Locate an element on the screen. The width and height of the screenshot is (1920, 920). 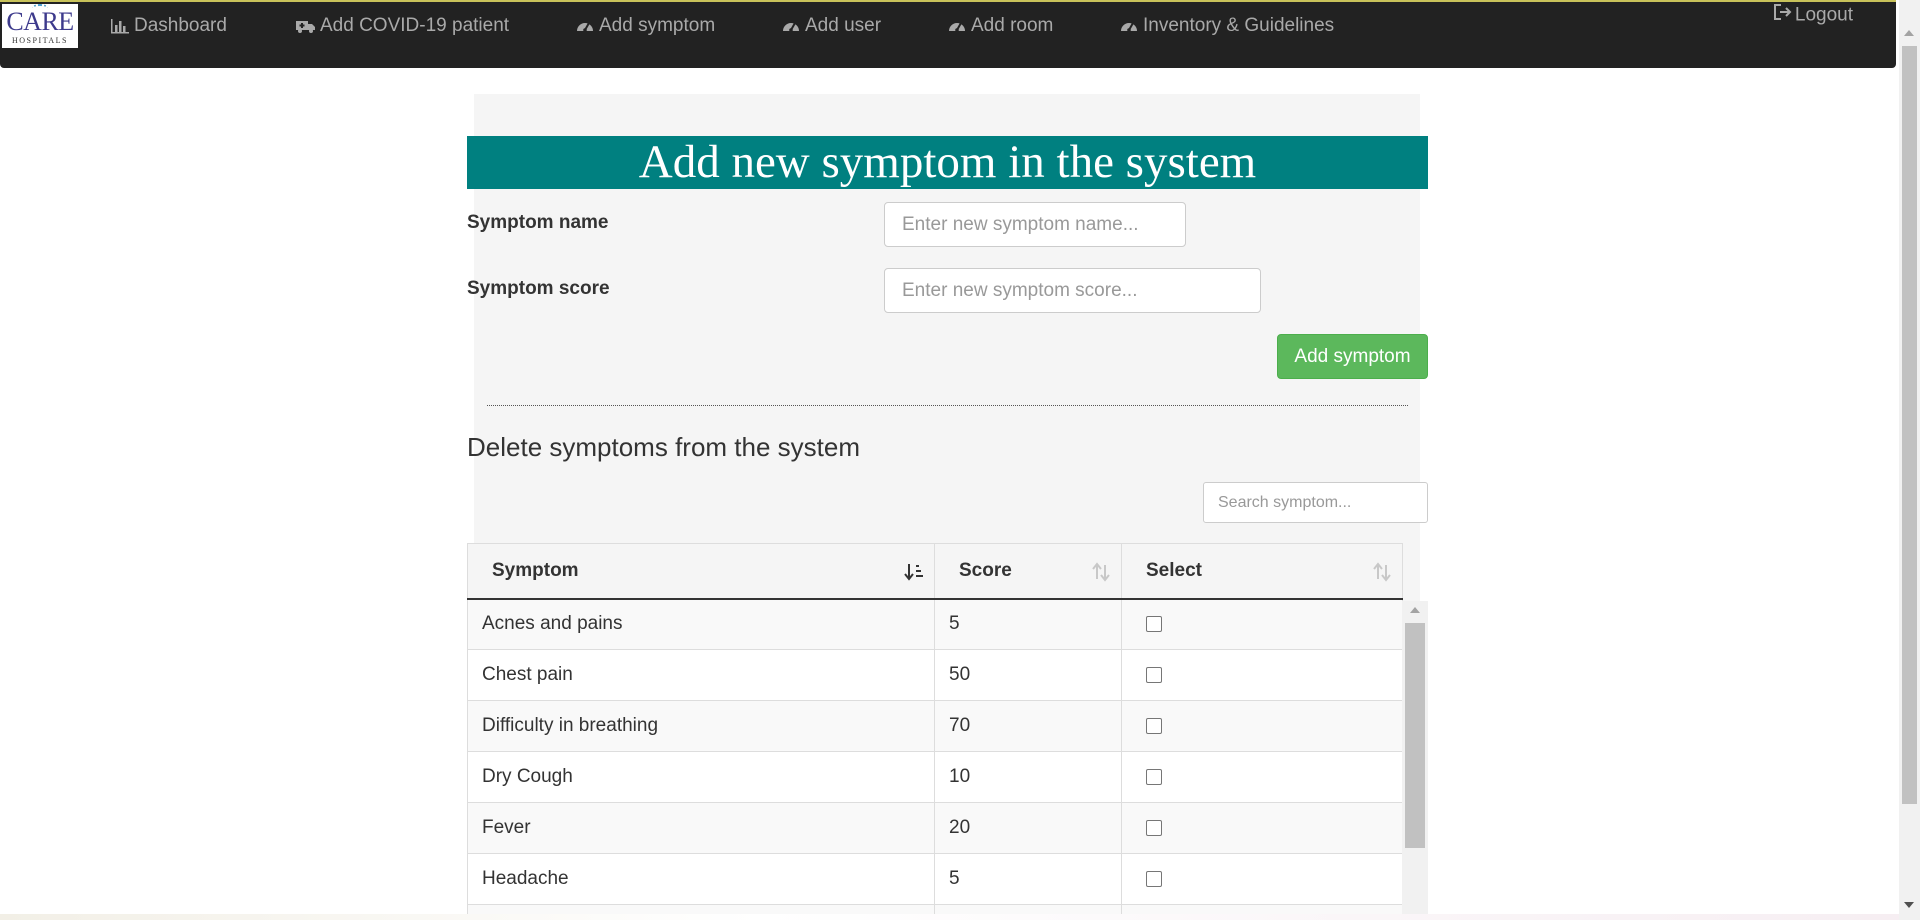
nav-add-covid-patient: Add COVID-19 patient is located at coordinates (402, 26).